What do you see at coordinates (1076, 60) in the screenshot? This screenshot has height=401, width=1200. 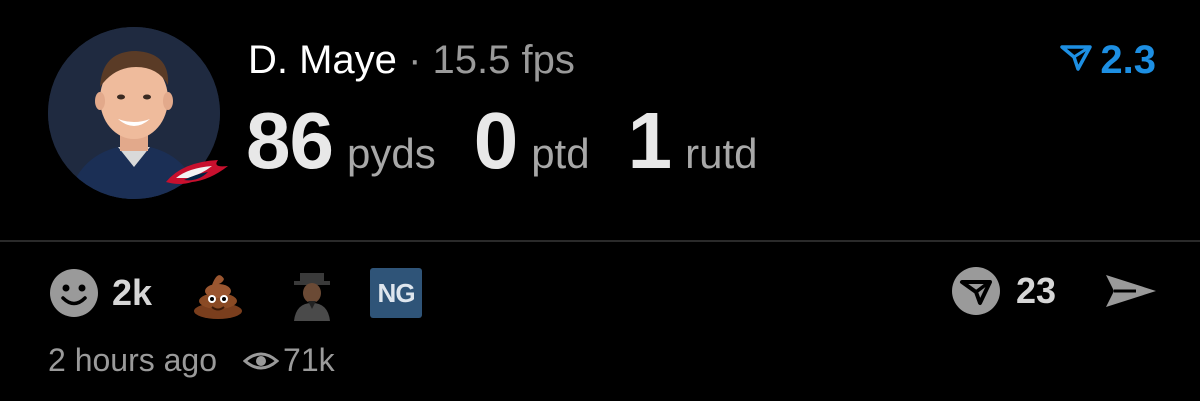 I see `score-icon` at bounding box center [1076, 60].